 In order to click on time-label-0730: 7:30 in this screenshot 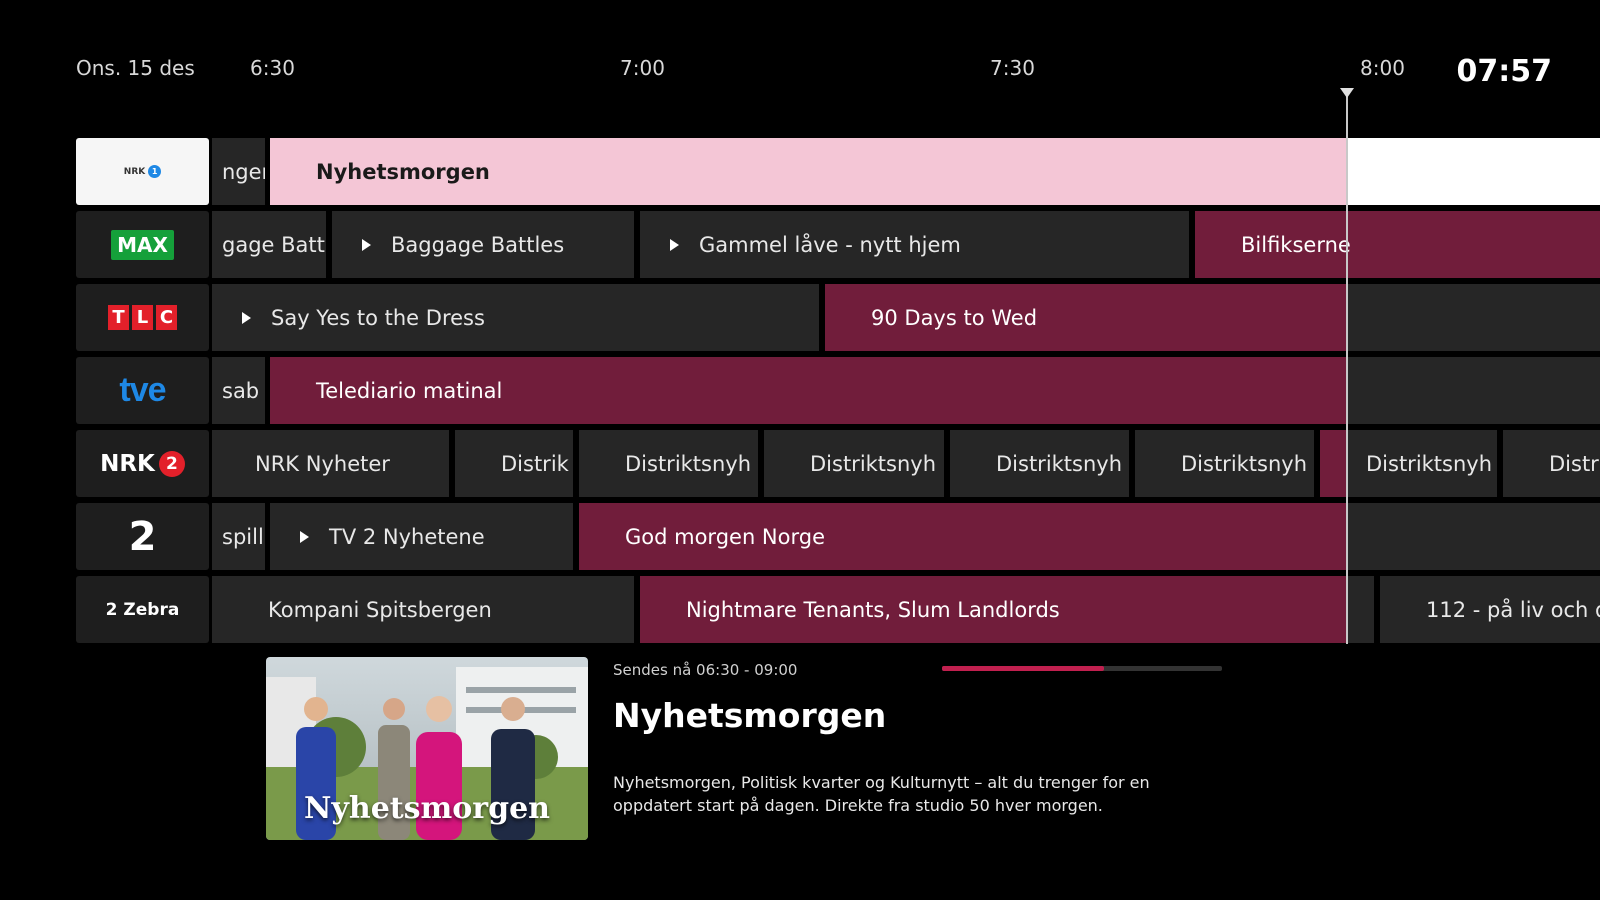, I will do `click(1012, 68)`.